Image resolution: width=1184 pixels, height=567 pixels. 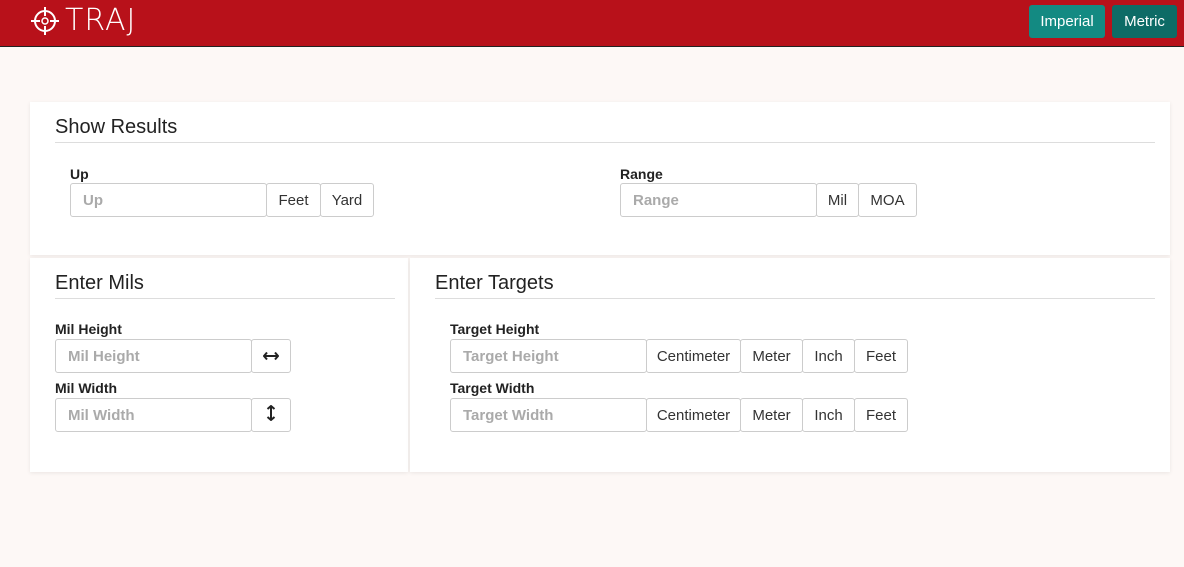 I want to click on feet-button: Feet, so click(x=293, y=200).